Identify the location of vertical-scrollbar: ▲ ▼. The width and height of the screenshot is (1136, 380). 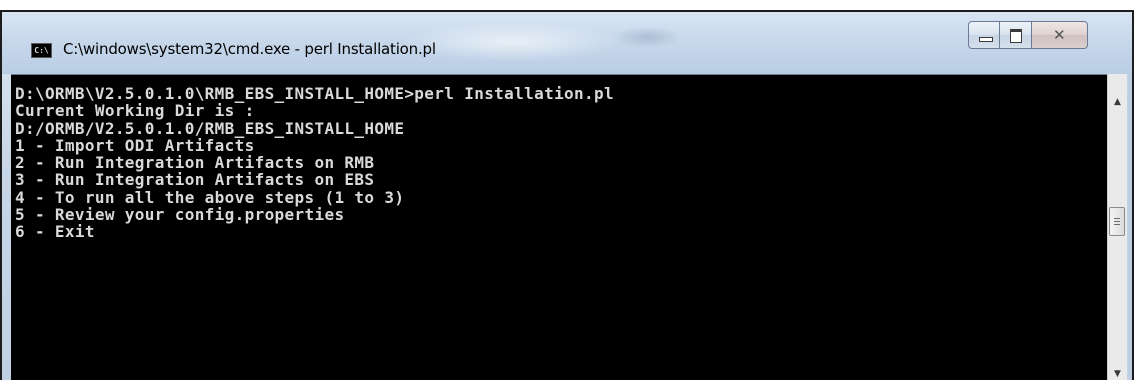
(1117, 227).